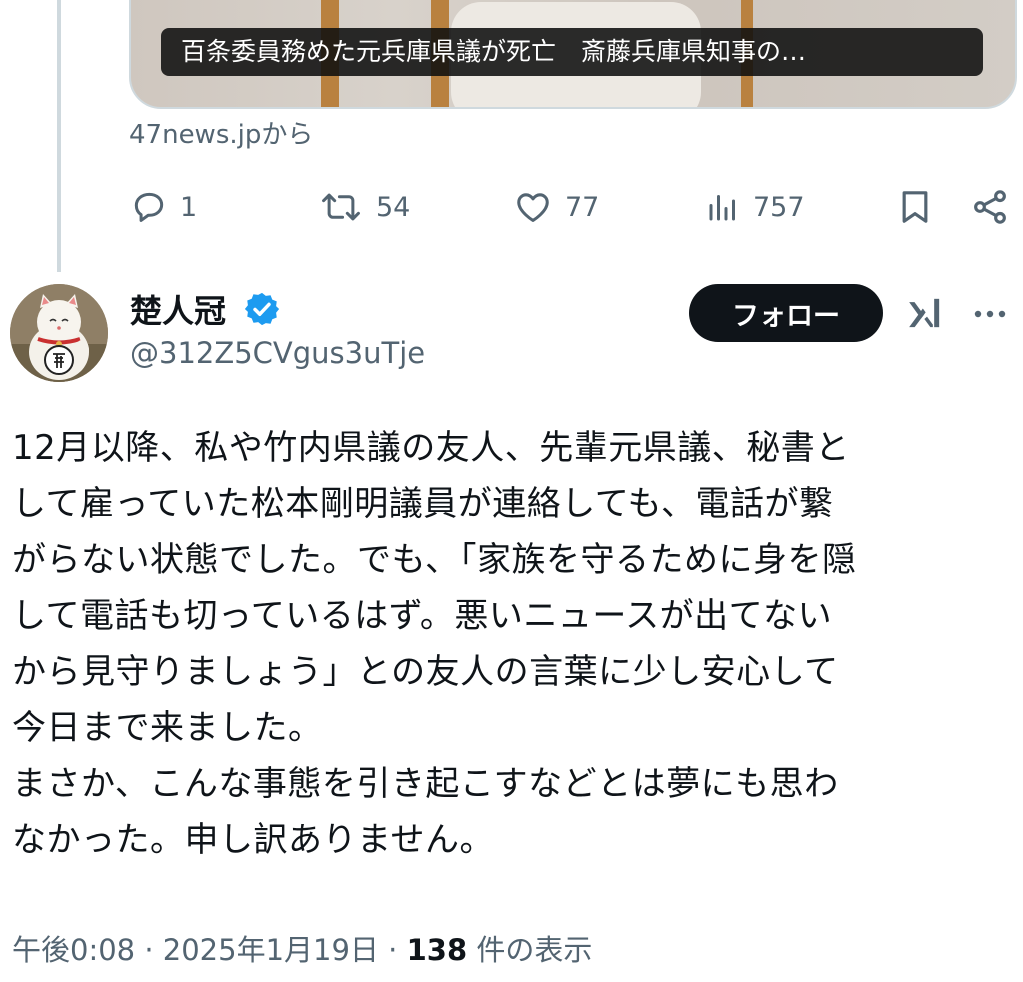 This screenshot has height=982, width=1023. What do you see at coordinates (277, 353) in the screenshot?
I see `author-handle: @312Z5CVgus3uTje` at bounding box center [277, 353].